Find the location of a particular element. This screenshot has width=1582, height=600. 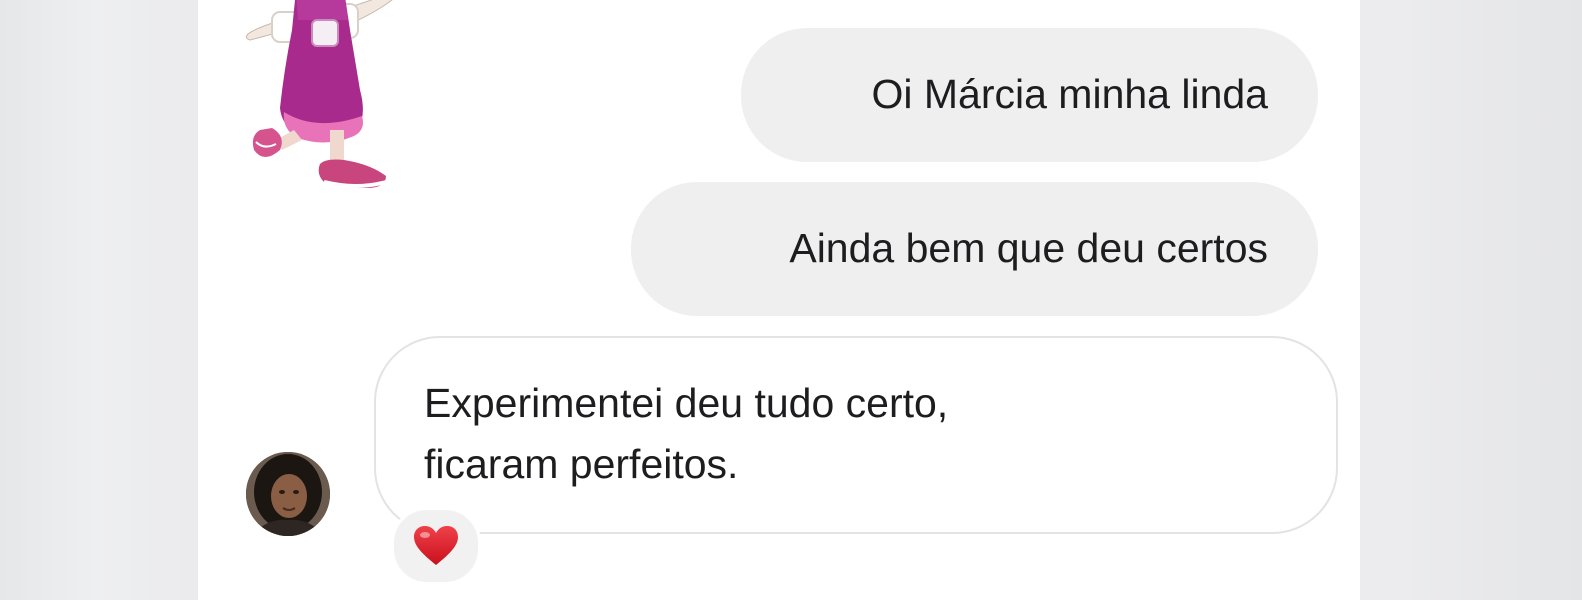

message-text: Ainda bem que deu certos is located at coordinates (1028, 248).